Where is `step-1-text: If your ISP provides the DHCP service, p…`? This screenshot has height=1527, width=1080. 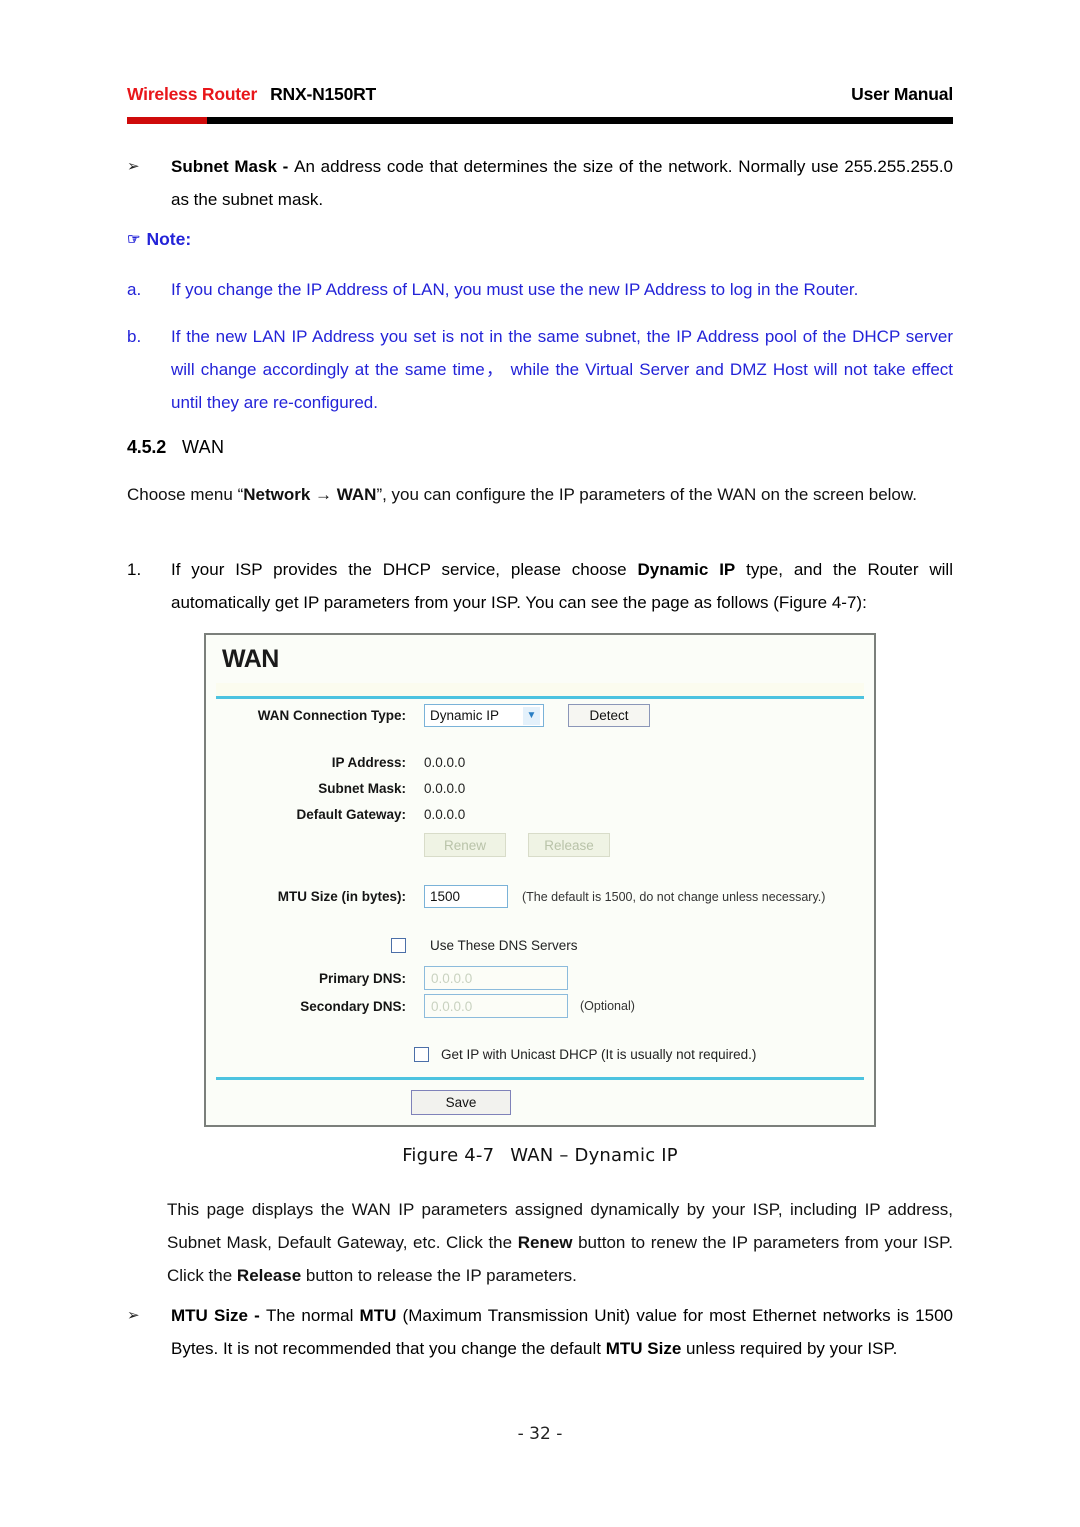 step-1-text: If your ISP provides the DHCP service, p… is located at coordinates (562, 586).